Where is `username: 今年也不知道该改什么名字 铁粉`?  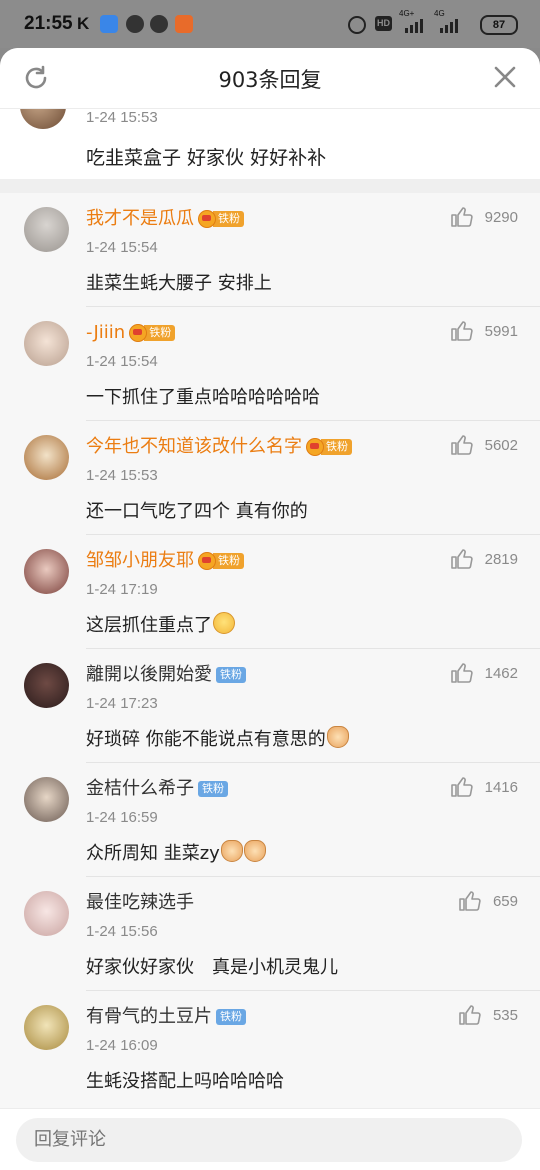
username: 今年也不知道该改什么名字 铁粉 is located at coordinates (219, 447).